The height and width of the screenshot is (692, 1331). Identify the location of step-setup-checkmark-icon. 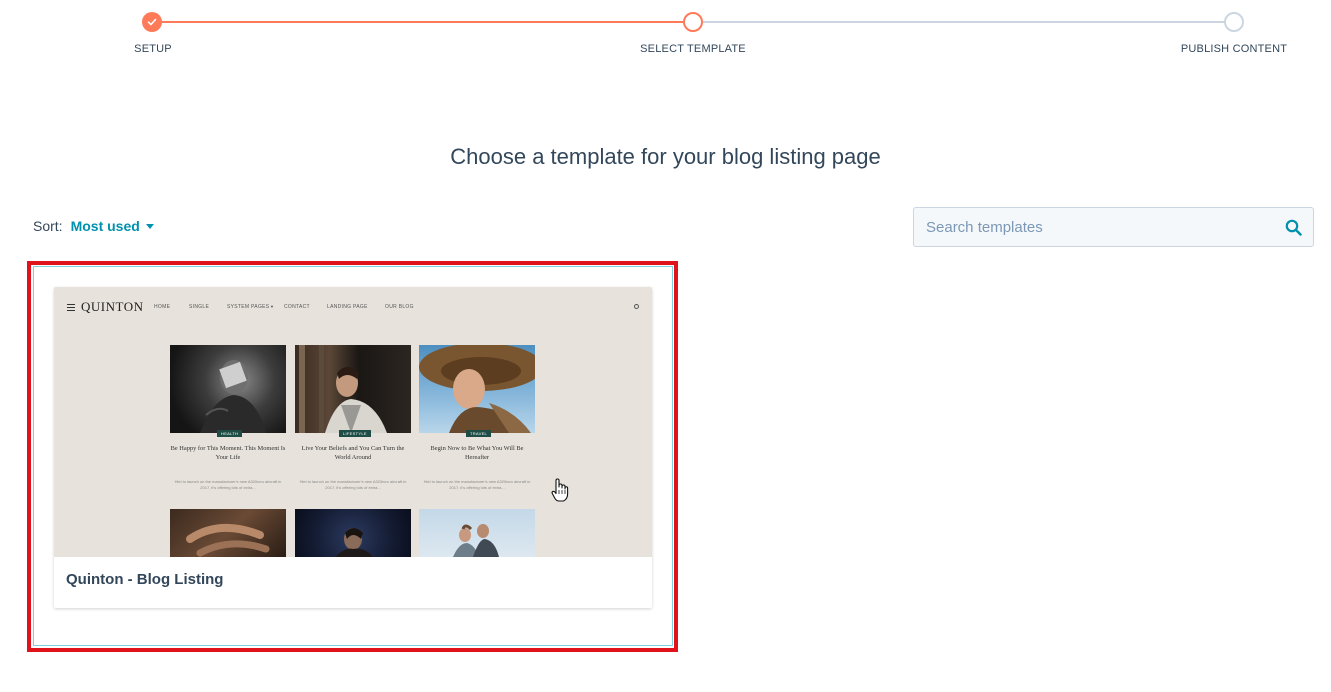
(152, 22).